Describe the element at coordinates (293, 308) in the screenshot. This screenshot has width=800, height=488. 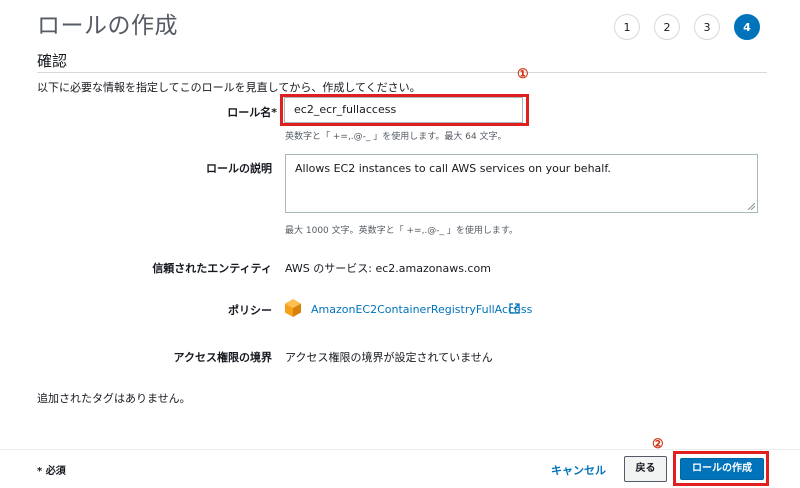
I see `policy-cube-icon` at that location.